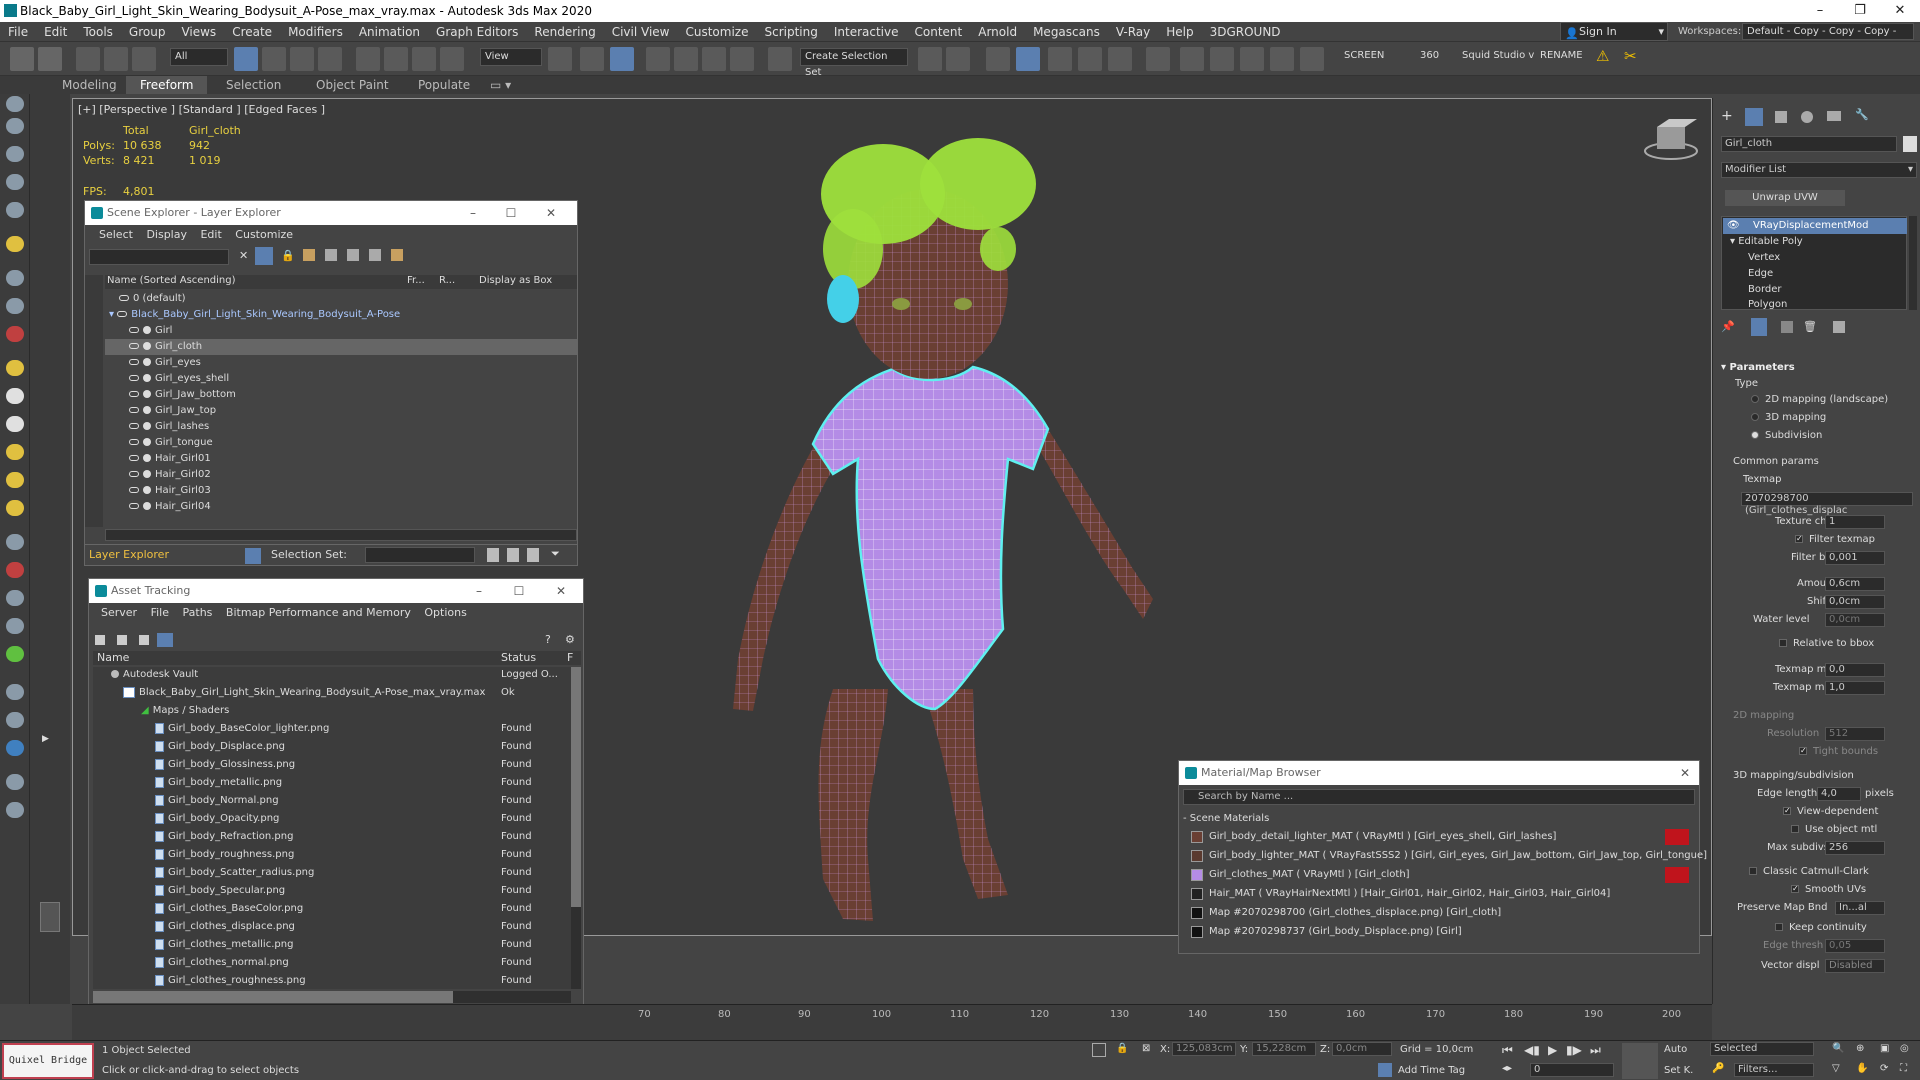 Image resolution: width=1920 pixels, height=1080 pixels. What do you see at coordinates (1787, 327) in the screenshot?
I see `make-unique-icon` at bounding box center [1787, 327].